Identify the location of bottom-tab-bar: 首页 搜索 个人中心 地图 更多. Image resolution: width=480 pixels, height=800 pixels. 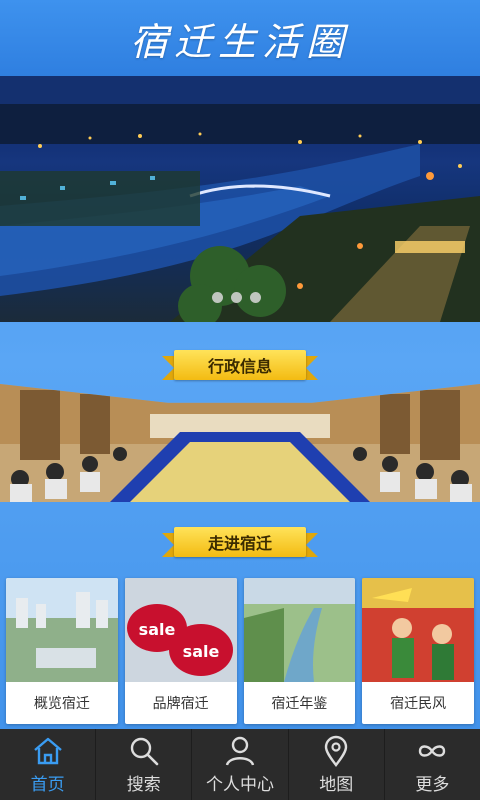
(240, 764).